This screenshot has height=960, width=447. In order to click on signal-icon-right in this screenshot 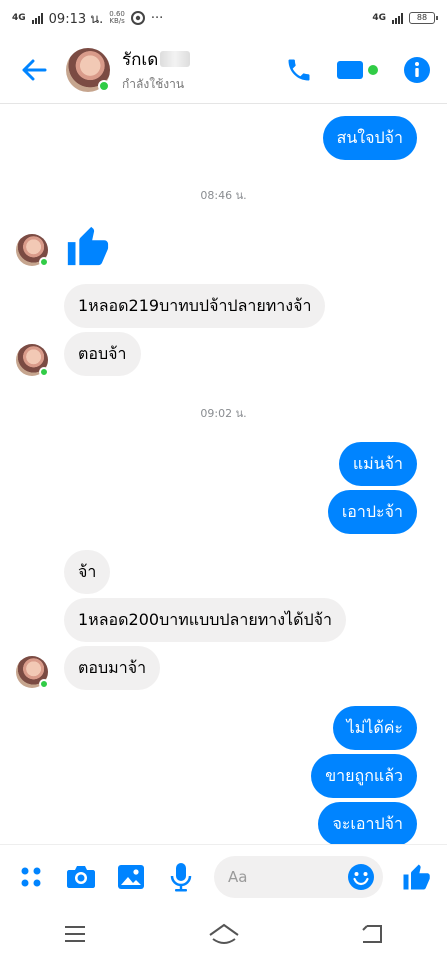, I will do `click(397, 18)`.